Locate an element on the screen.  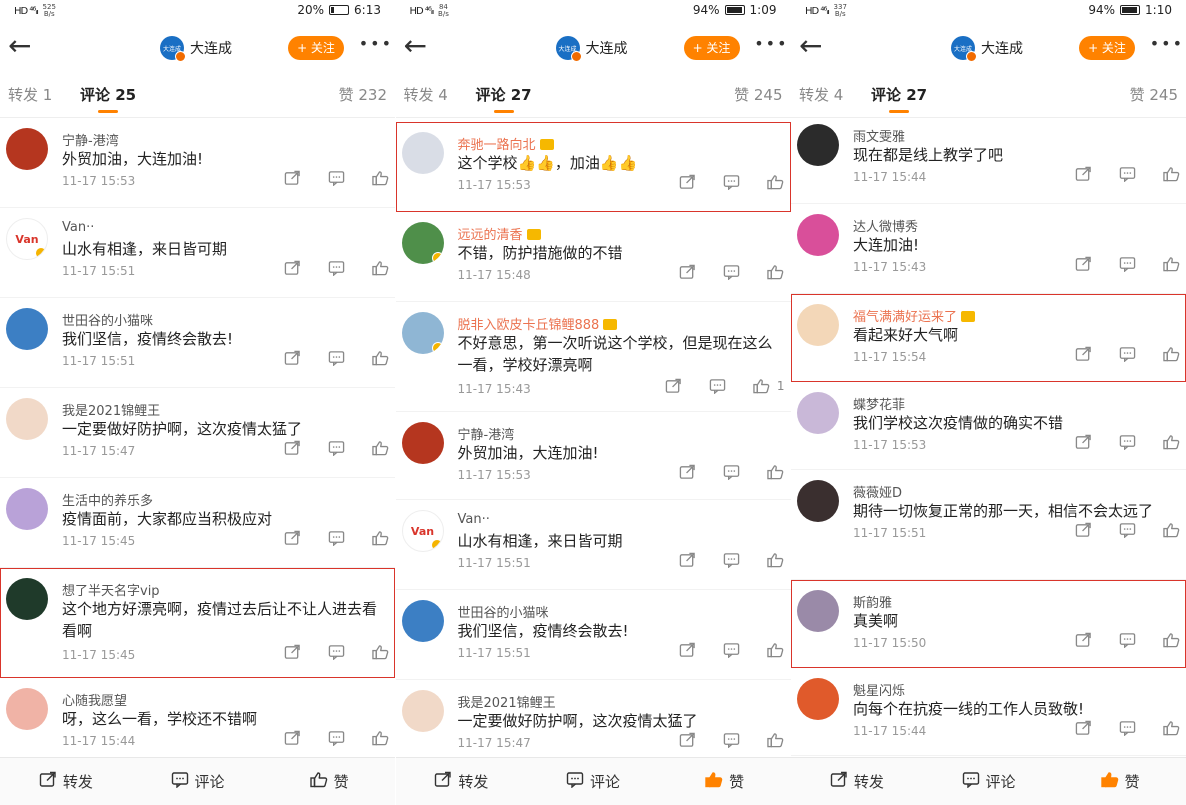
commenter-name: 福气满满好运来了 is located at coordinates (914, 315).